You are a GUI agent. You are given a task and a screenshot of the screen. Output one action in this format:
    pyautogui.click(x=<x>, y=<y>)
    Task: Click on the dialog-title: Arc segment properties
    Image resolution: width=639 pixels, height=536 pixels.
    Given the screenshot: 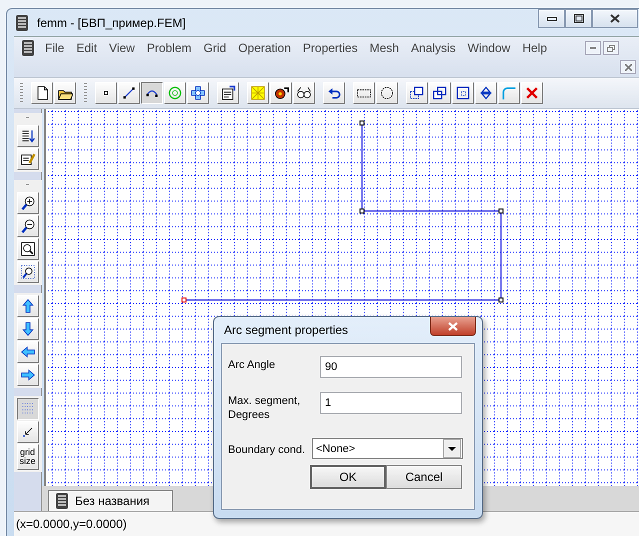 What is the action you would take?
    pyautogui.click(x=286, y=330)
    